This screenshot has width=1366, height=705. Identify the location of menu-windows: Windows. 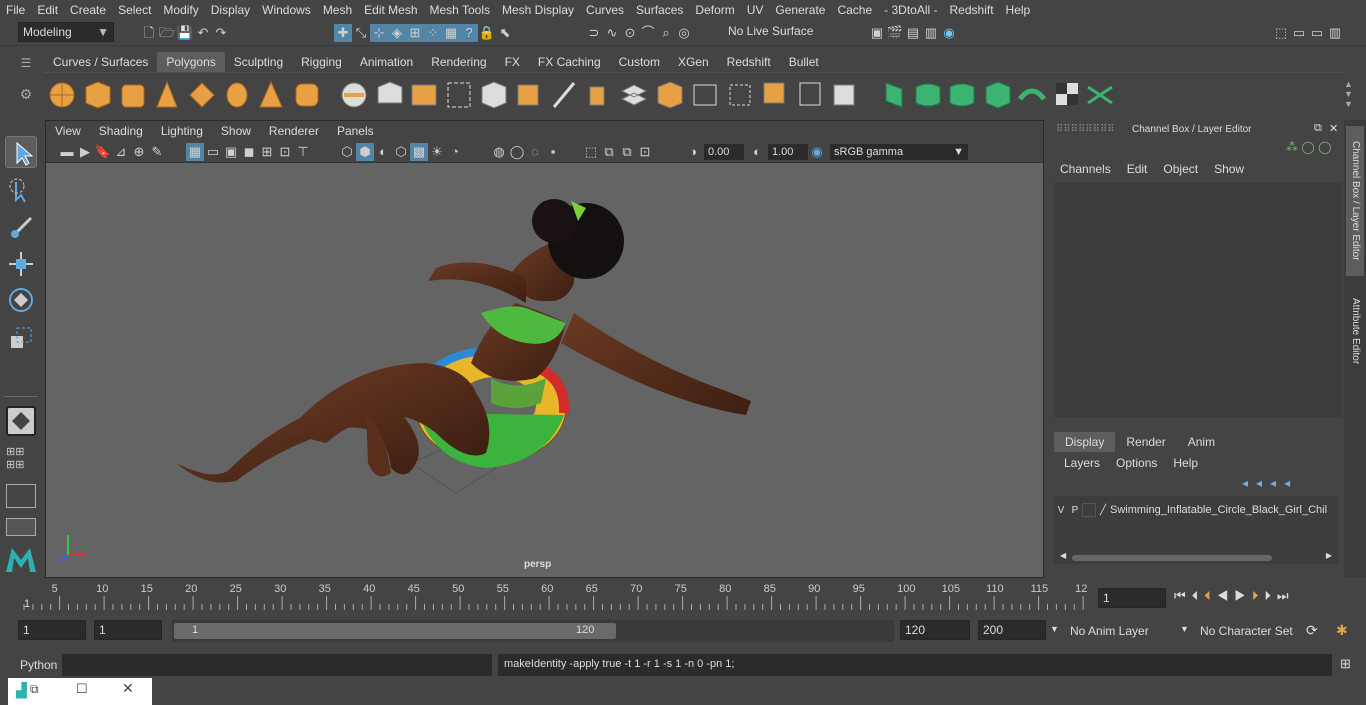
(286, 10).